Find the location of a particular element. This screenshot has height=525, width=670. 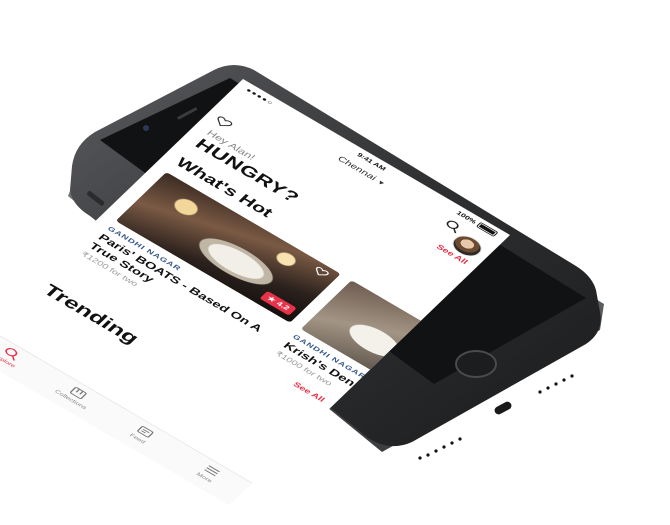

chevron-down-icon: ▼ is located at coordinates (381, 183).